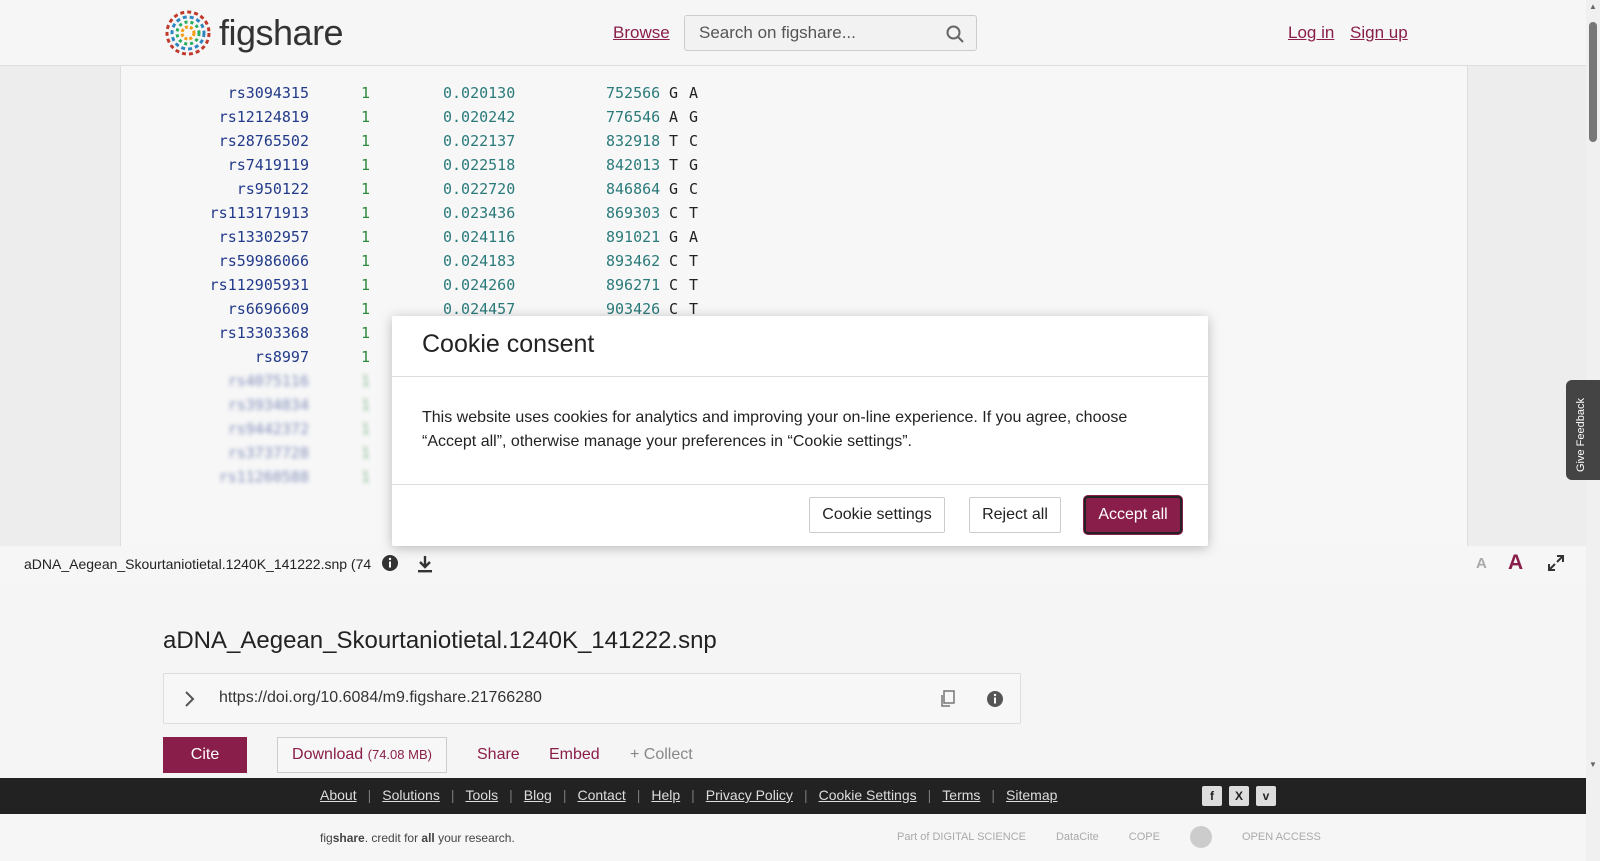 This screenshot has height=861, width=1600. I want to click on accept-all-button: Accept all, so click(1133, 515).